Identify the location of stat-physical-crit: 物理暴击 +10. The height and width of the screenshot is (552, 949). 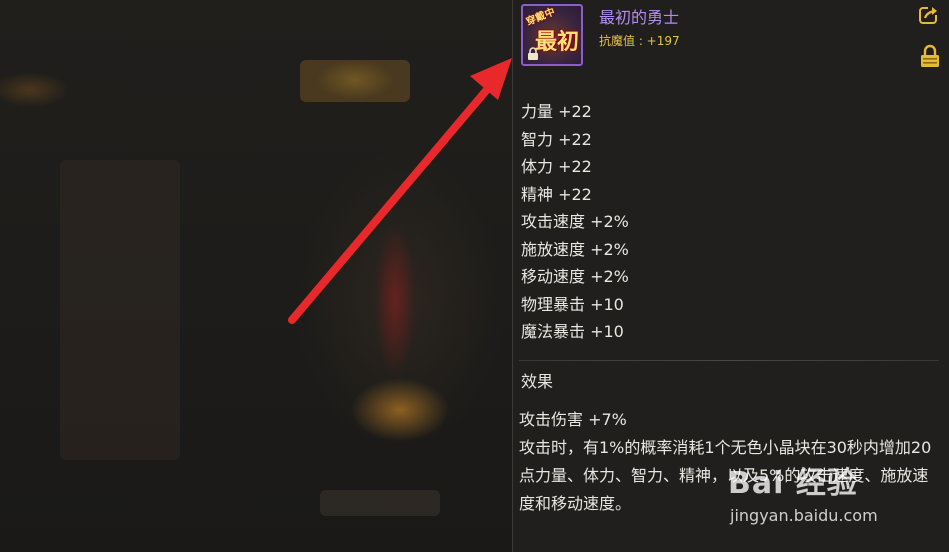
(572, 304).